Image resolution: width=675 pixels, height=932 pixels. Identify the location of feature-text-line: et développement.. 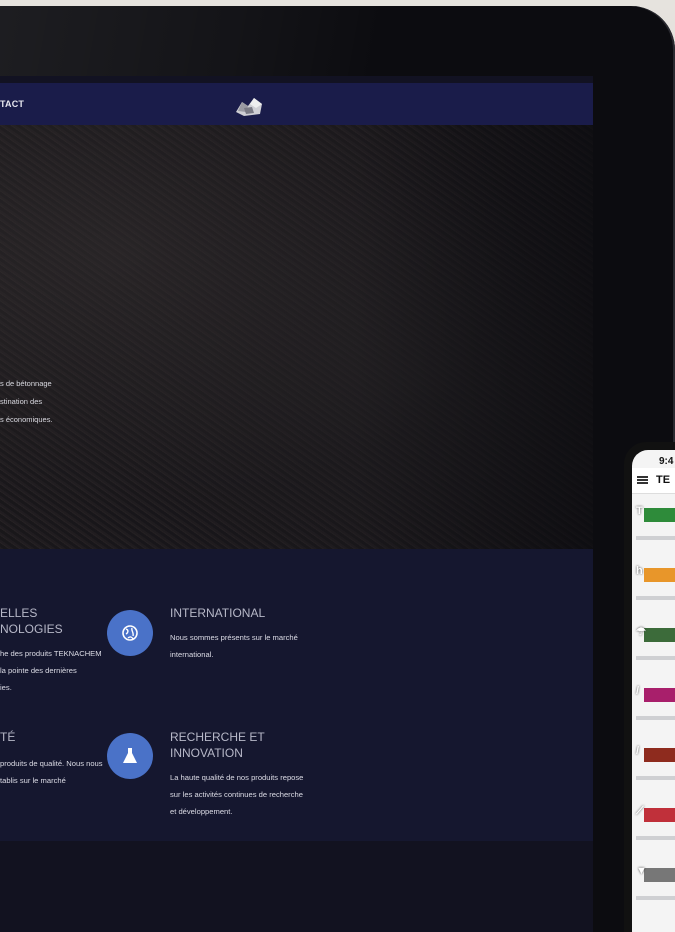
(201, 811).